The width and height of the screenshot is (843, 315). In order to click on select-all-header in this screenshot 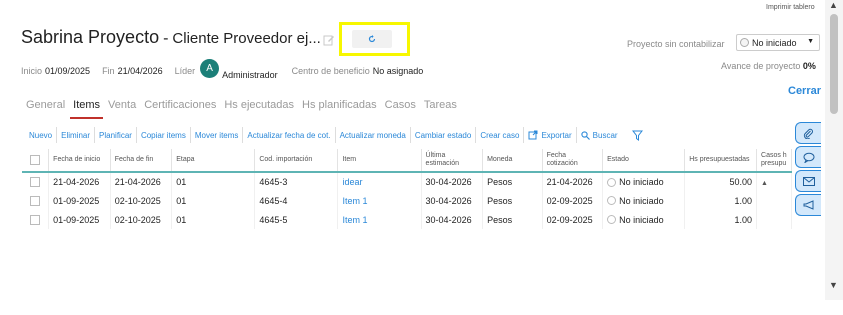, I will do `click(36, 161)`.